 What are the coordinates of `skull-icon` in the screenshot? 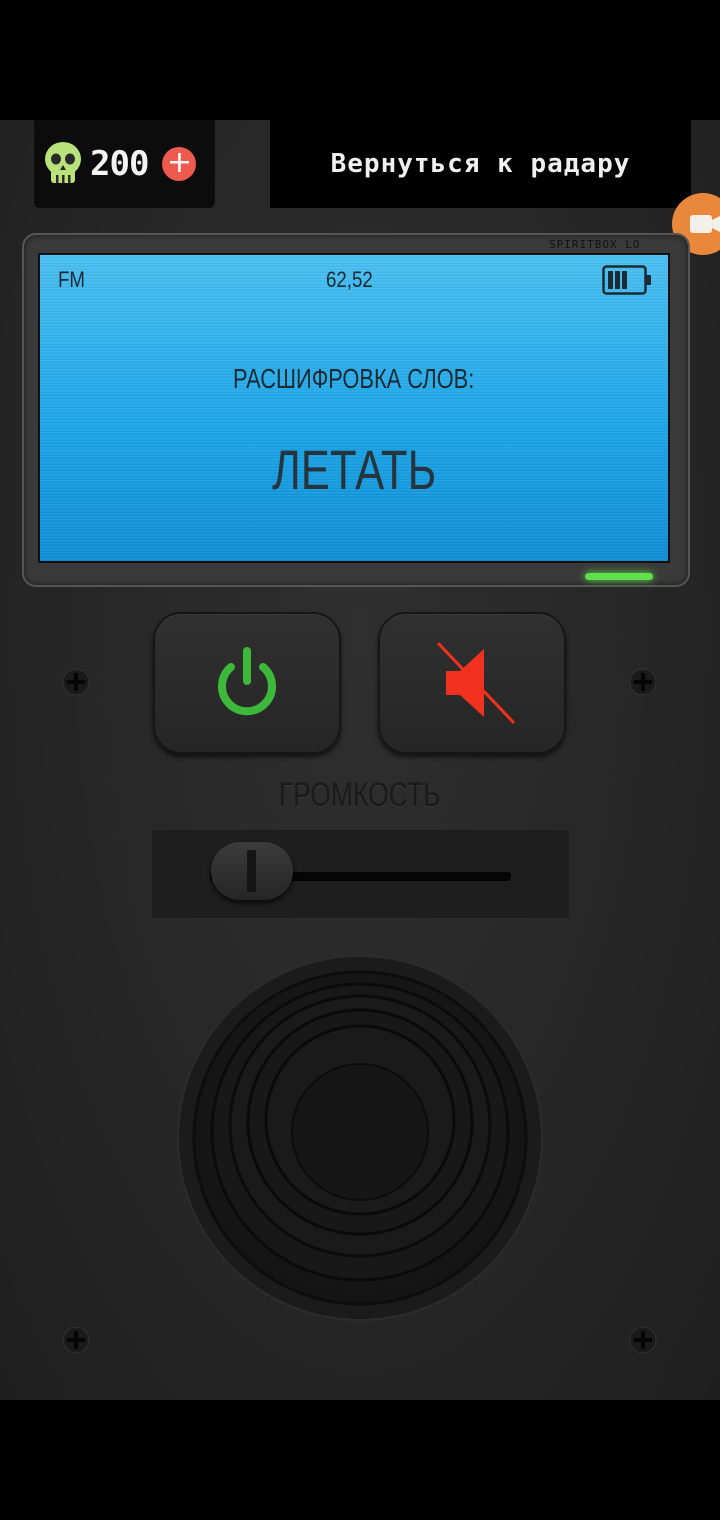 It's located at (63, 162).